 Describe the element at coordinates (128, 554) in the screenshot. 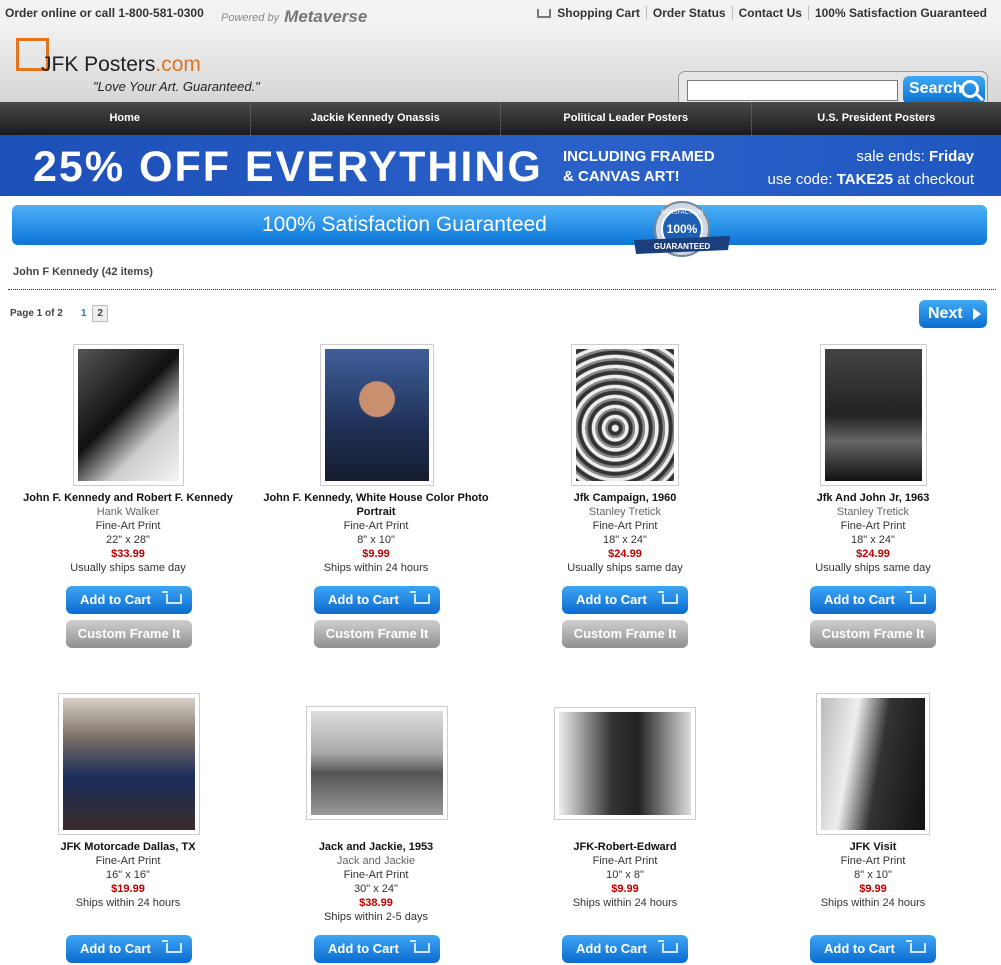

I see `product-price: $33.99` at that location.